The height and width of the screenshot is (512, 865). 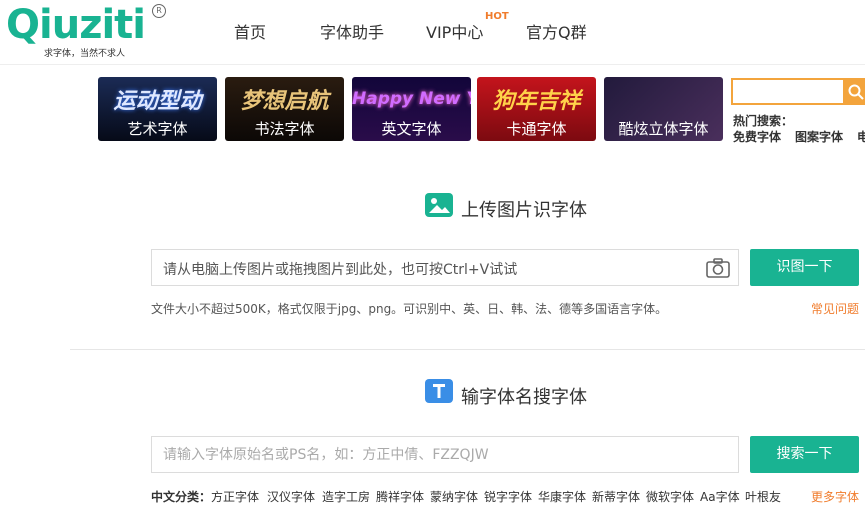 What do you see at coordinates (524, 210) in the screenshot?
I see `upload-section-title: 上传图片识字体` at bounding box center [524, 210].